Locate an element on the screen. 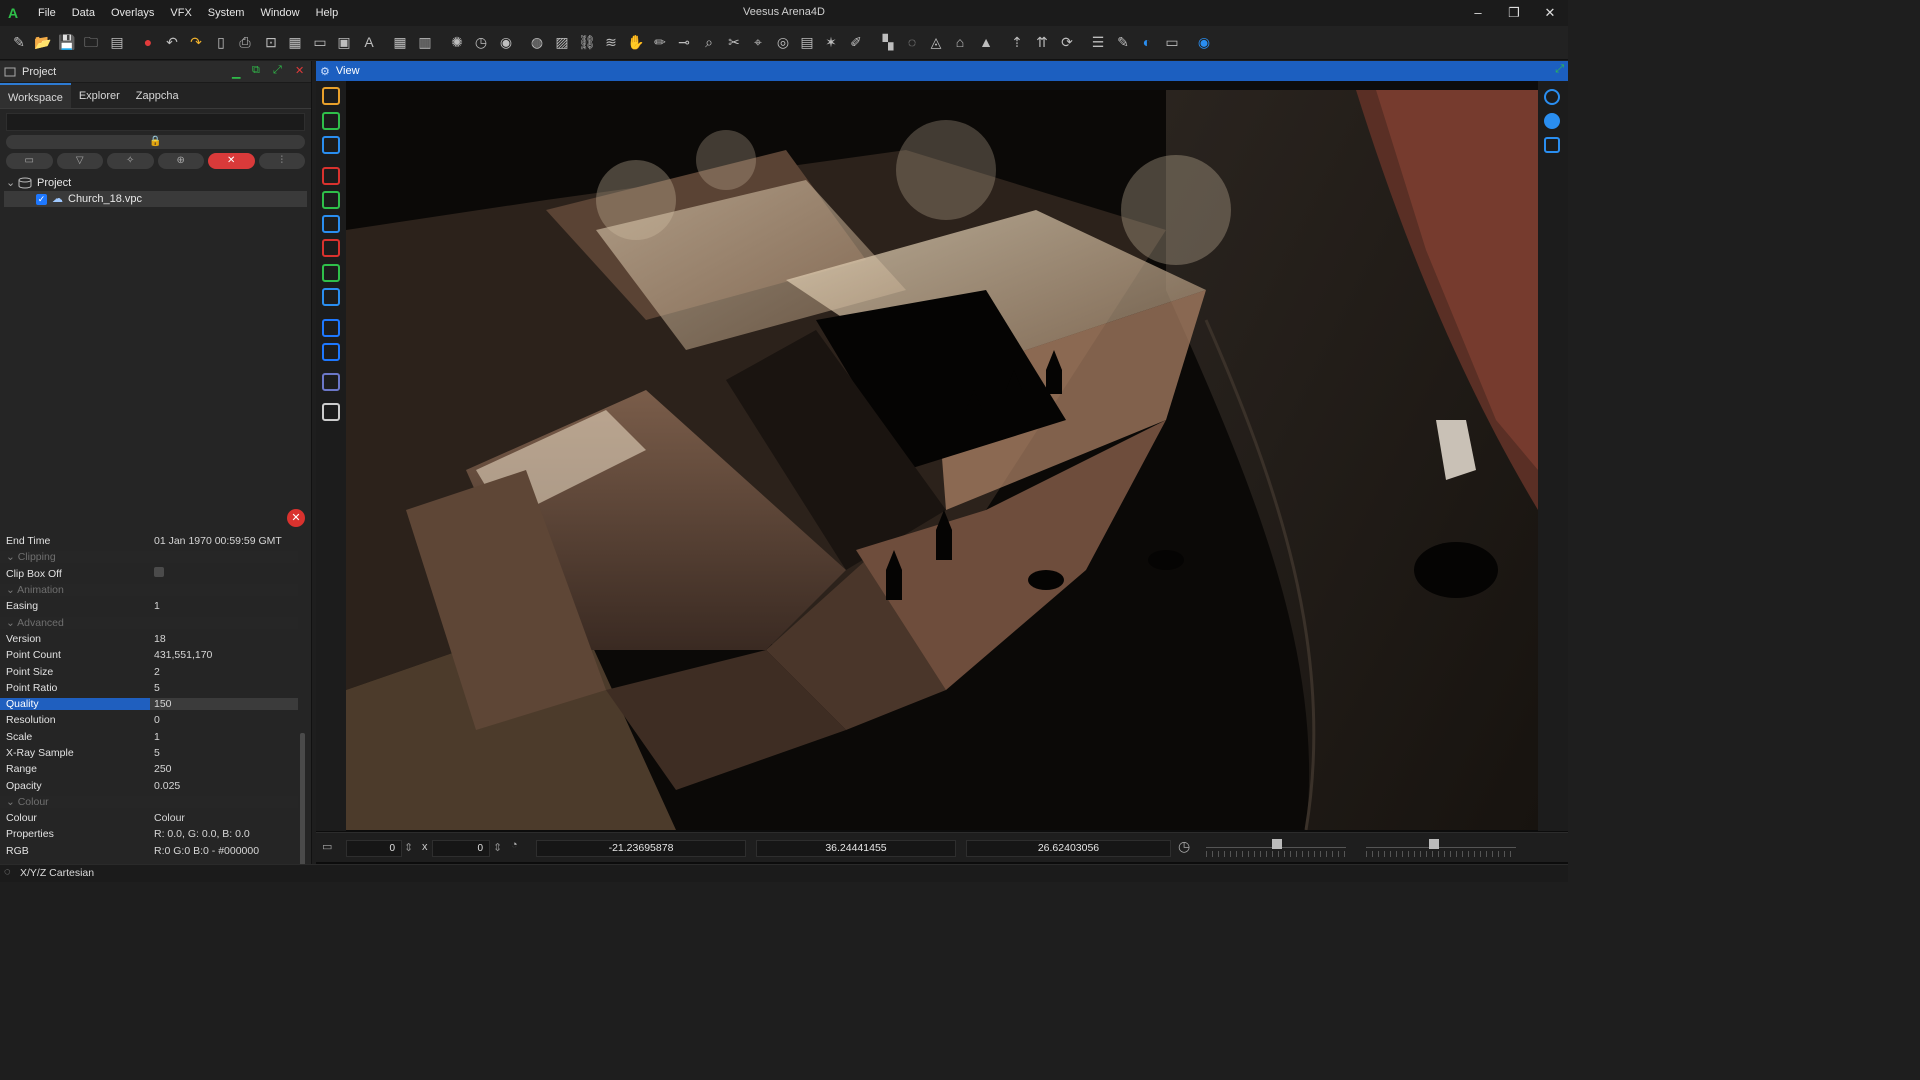  property-group: ⌄ Colour is located at coordinates (149, 802).